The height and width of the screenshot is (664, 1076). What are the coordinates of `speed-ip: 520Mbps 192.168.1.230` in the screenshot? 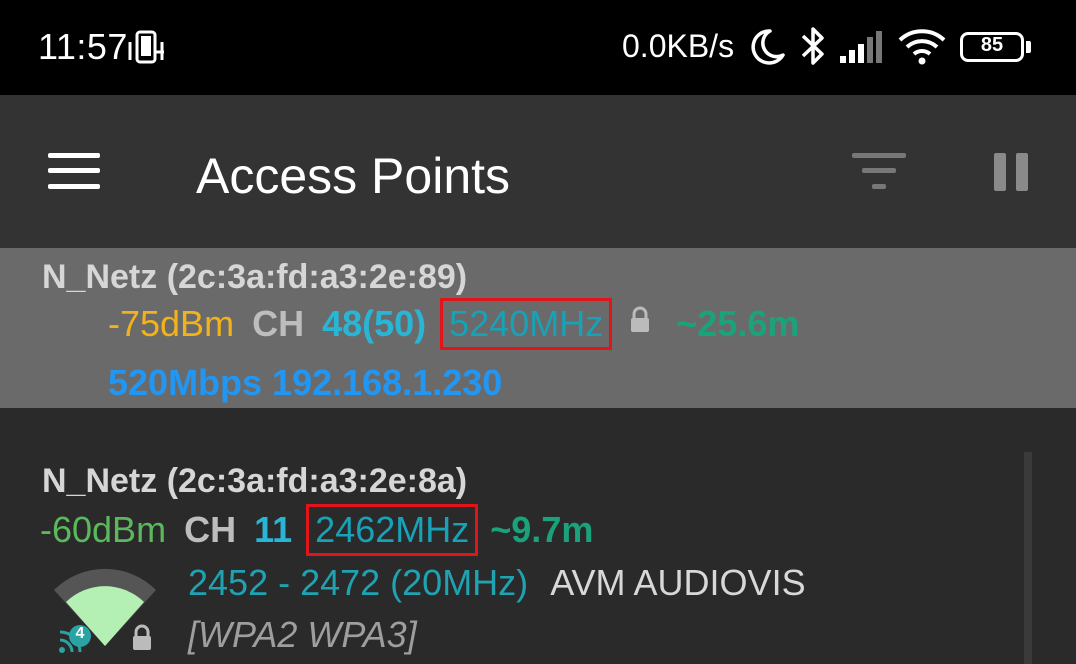 It's located at (305, 383).